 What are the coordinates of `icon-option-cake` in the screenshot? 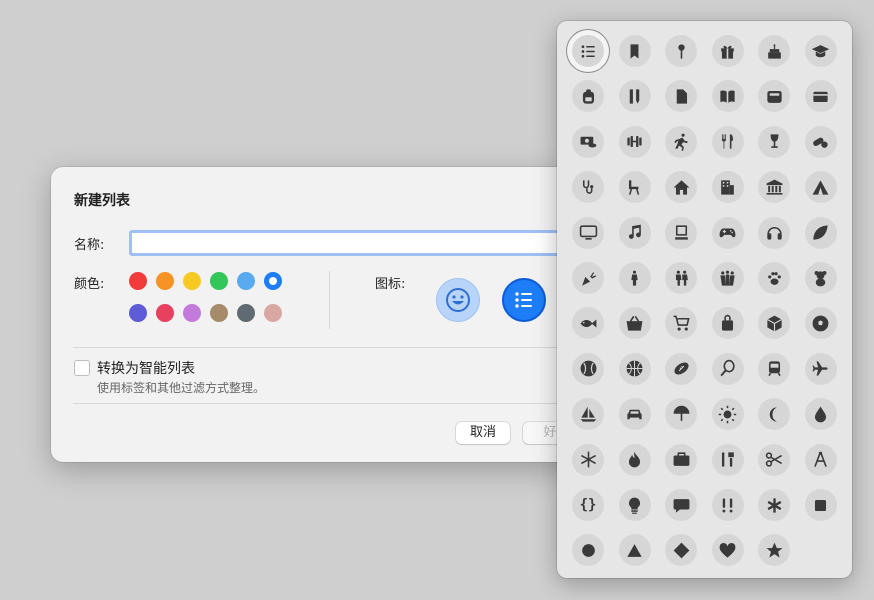 It's located at (774, 51).